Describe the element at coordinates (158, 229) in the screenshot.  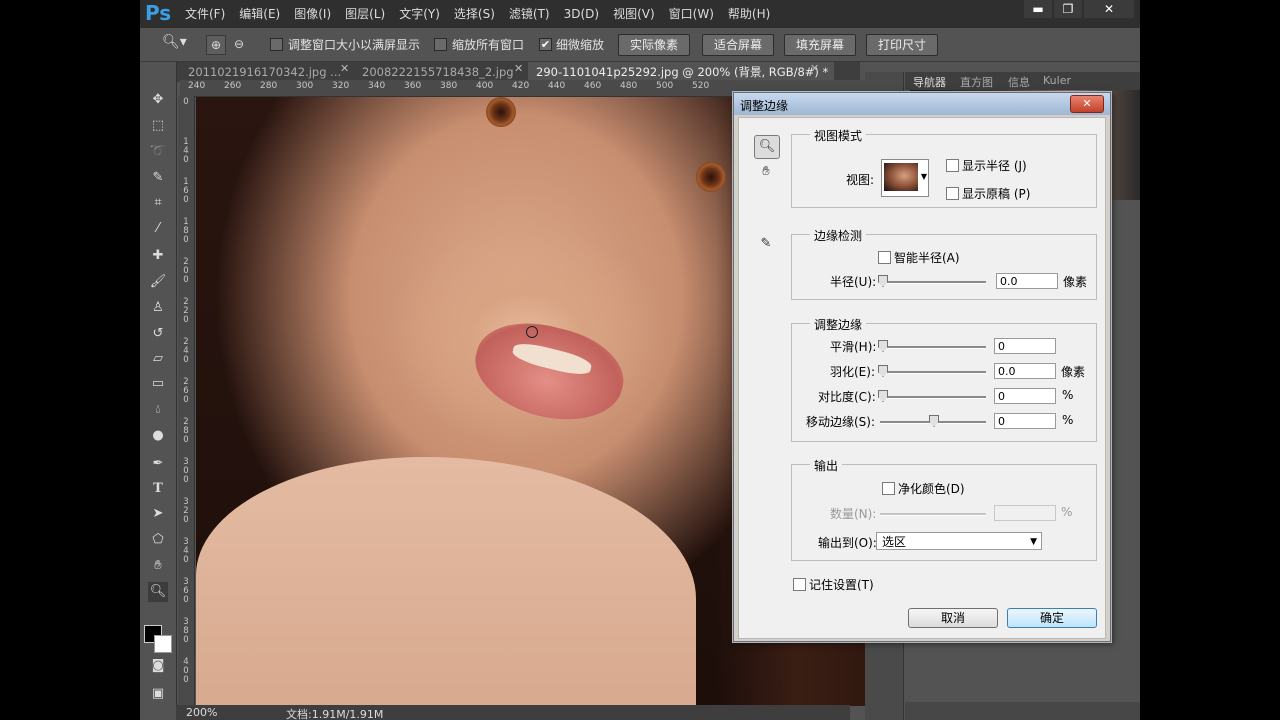
I see `eyedropper-tool-icon: ⁄` at that location.